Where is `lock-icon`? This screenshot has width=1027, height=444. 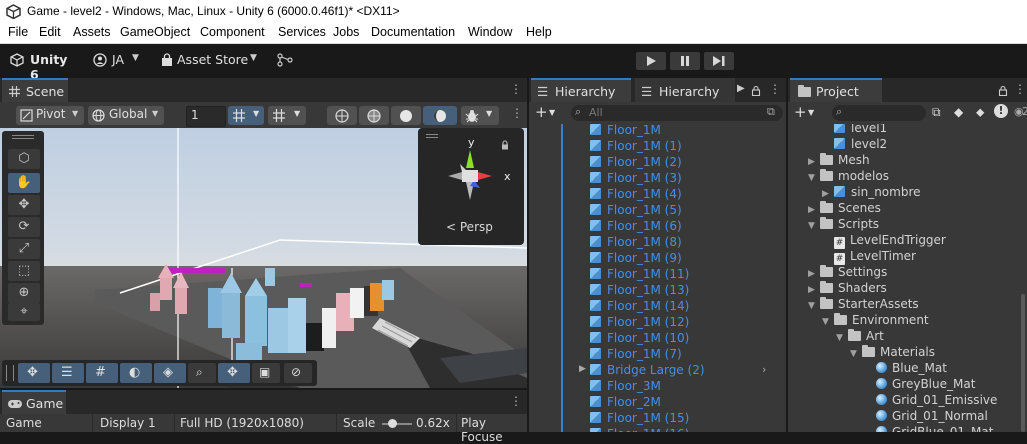
lock-icon is located at coordinates (1003, 90).